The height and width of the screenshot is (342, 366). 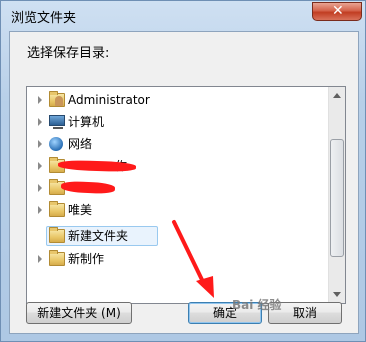 What do you see at coordinates (193, 259) in the screenshot?
I see `annotation-arrow-icon` at bounding box center [193, 259].